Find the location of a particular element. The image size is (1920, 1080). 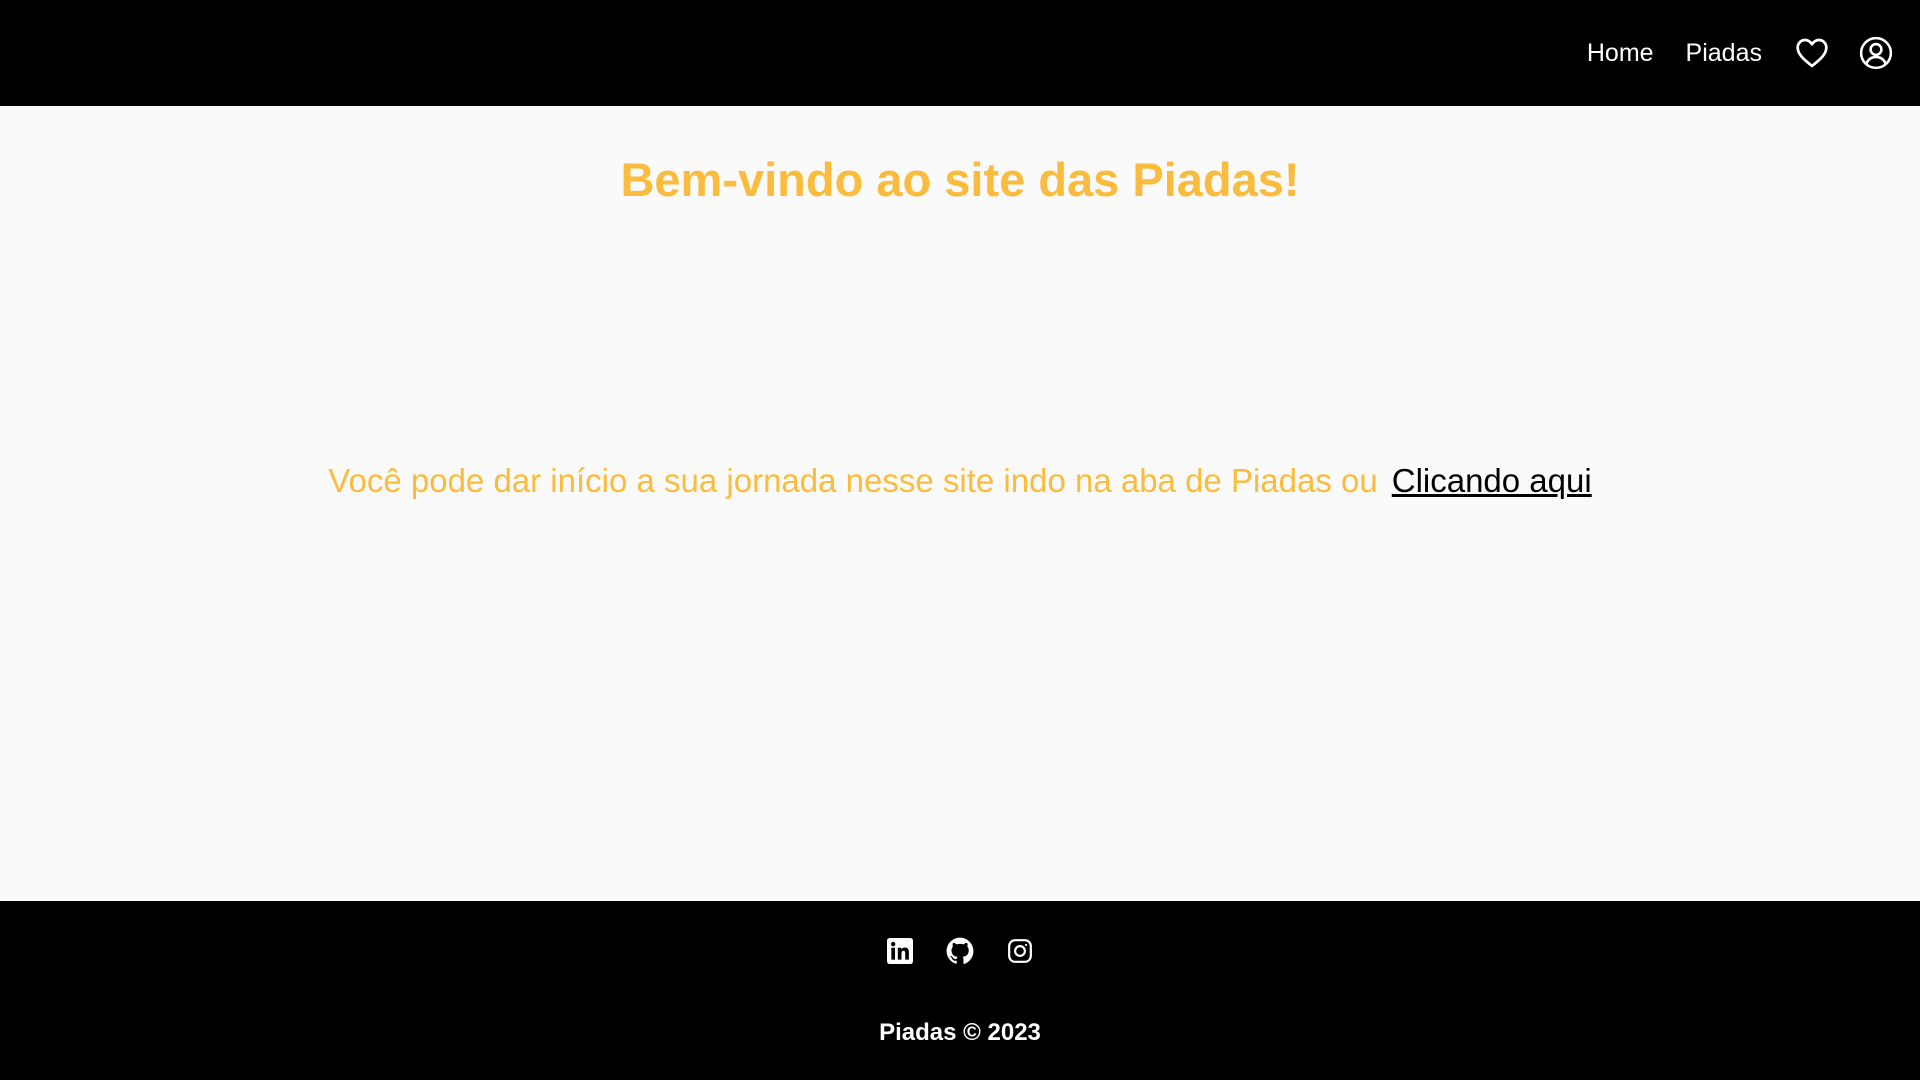

github-icon is located at coordinates (960, 950).